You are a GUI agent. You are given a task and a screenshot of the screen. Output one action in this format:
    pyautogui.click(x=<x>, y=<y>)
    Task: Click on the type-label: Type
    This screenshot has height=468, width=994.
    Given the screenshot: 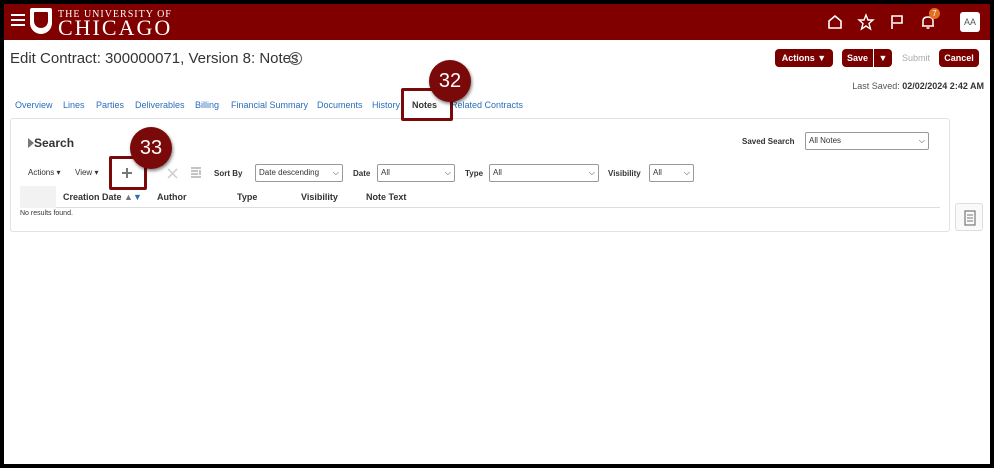 What is the action you would take?
    pyautogui.click(x=474, y=173)
    